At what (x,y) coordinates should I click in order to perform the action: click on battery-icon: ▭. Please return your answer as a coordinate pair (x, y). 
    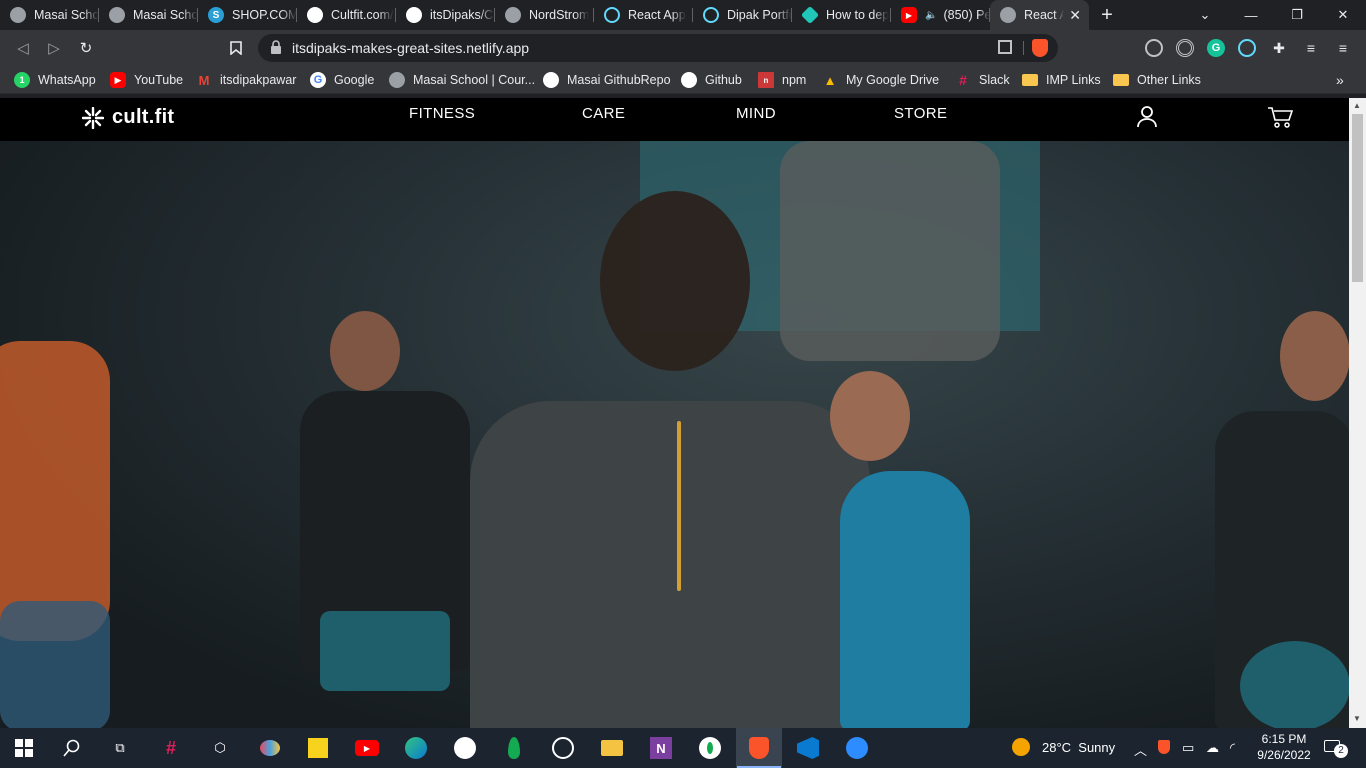
    Looking at the image, I should click on (1188, 748).